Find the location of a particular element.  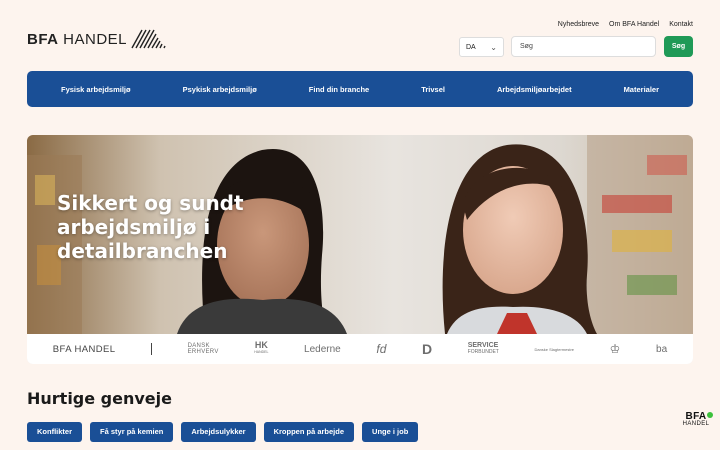

bfa-handel-logo: BFA HANDEL is located at coordinates (98, 39).